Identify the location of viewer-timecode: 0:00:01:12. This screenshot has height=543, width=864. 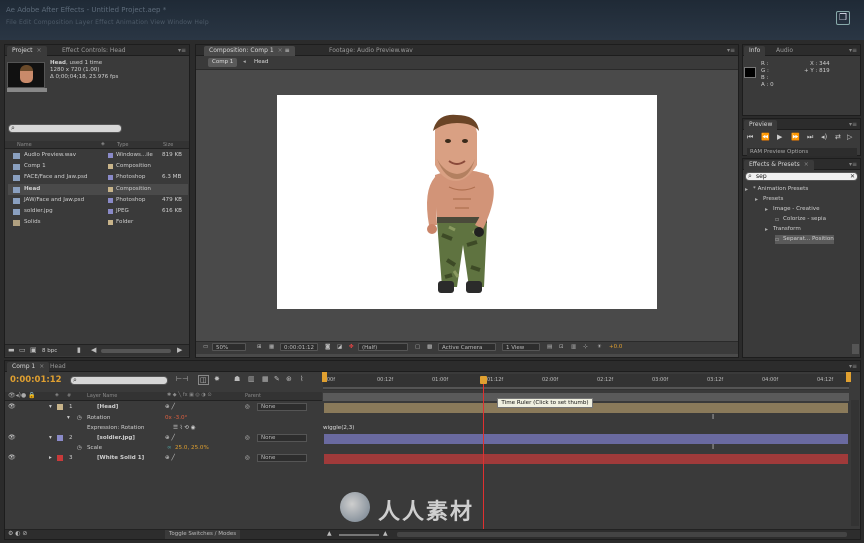
(299, 347).